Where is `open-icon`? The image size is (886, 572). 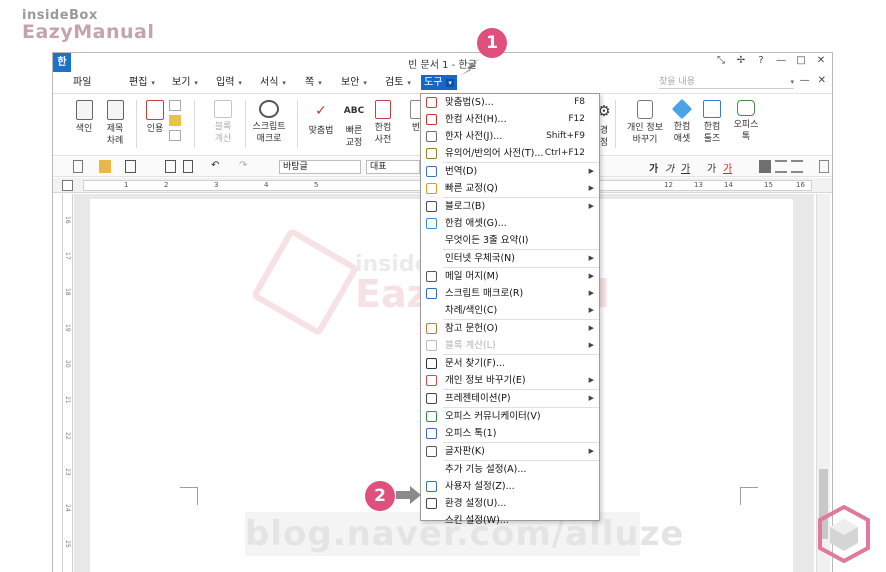 open-icon is located at coordinates (105, 166).